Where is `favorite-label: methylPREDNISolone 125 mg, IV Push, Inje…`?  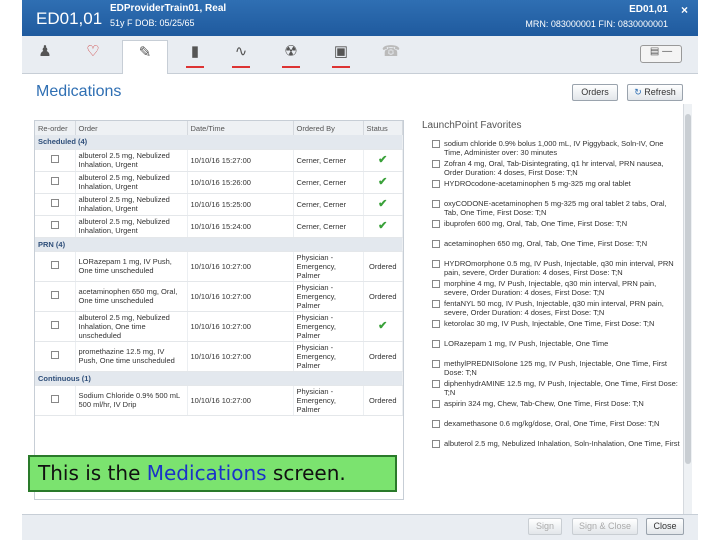
favorite-label: methylPREDNISolone 125 mg, IV Push, Inje… is located at coordinates (556, 368).